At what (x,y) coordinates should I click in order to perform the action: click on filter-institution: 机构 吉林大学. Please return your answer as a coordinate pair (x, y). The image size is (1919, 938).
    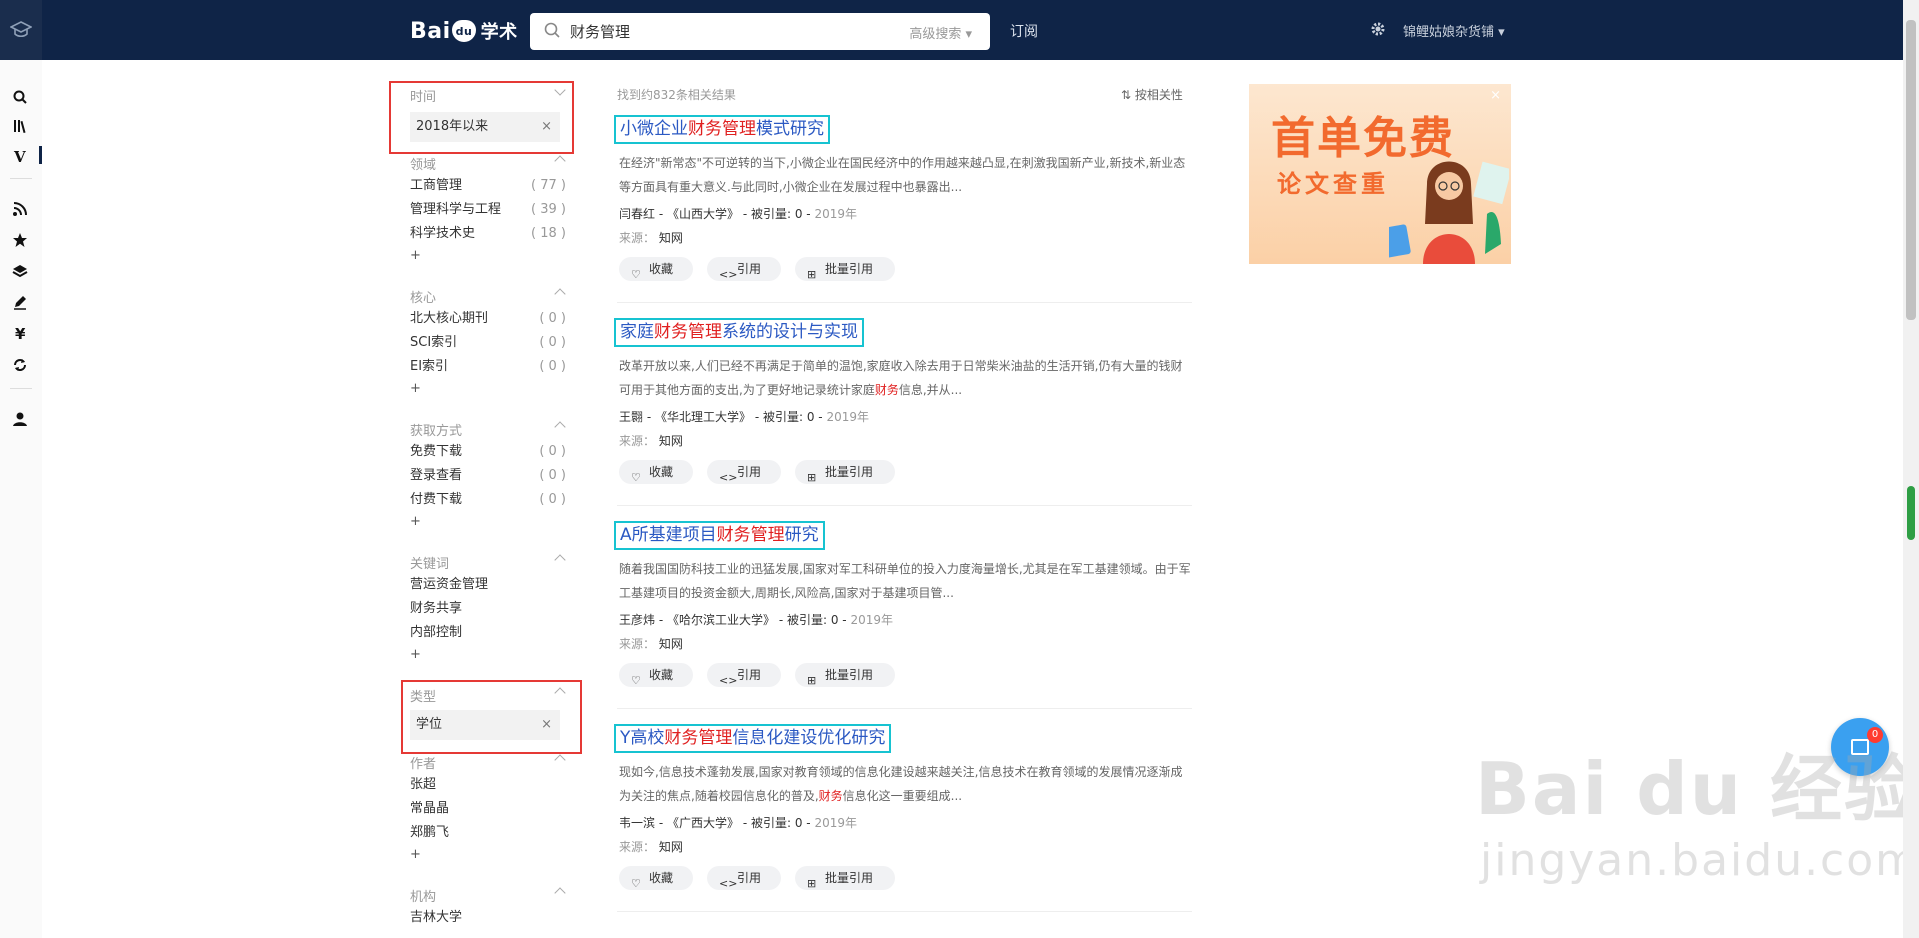
    Looking at the image, I should click on (490, 908).